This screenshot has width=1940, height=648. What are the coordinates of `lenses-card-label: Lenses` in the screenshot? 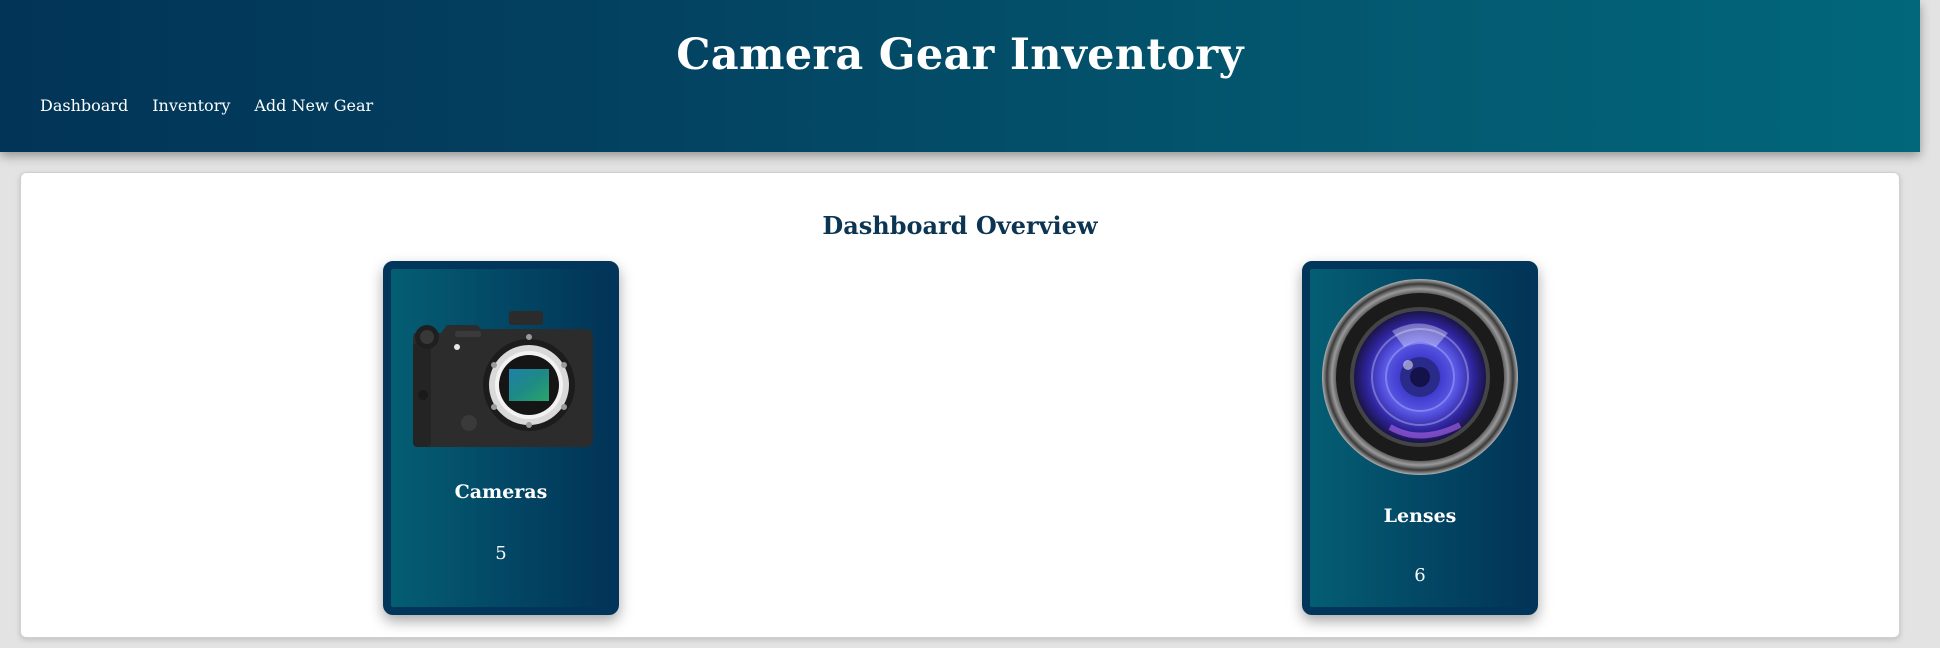 It's located at (1420, 516).